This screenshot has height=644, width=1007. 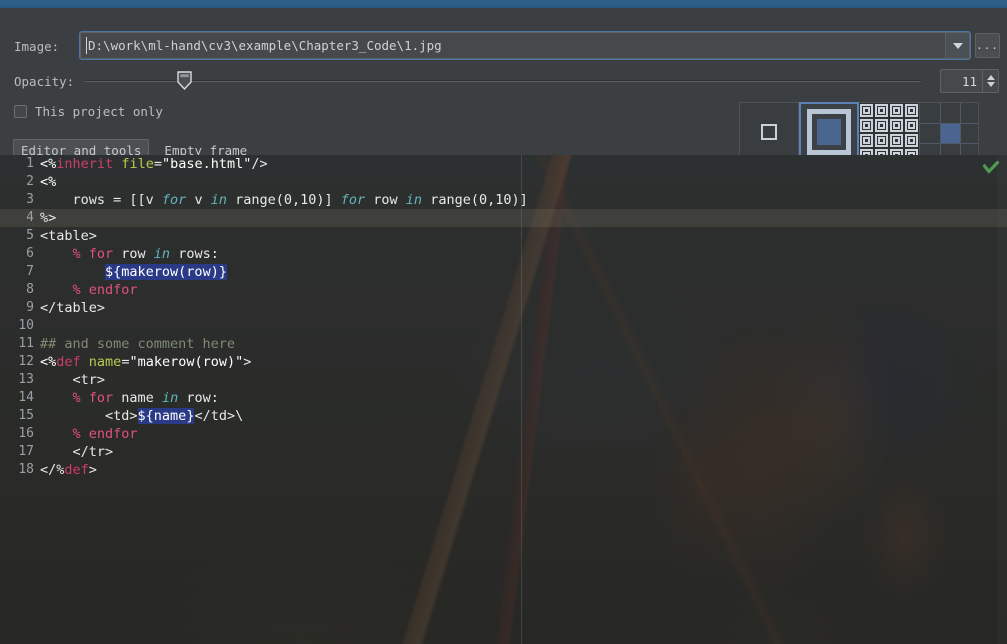 What do you see at coordinates (26, 379) in the screenshot?
I see `line-number: 13` at bounding box center [26, 379].